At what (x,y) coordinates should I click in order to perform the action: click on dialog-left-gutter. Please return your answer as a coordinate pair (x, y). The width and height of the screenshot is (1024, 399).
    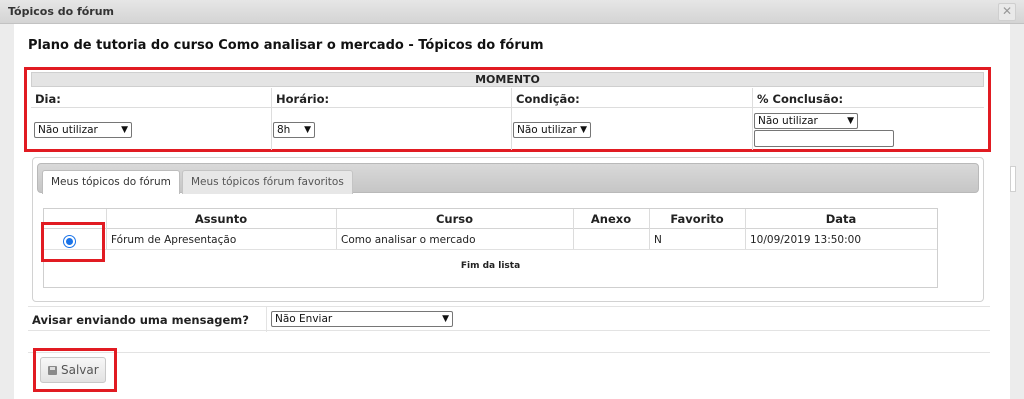
    Looking at the image, I should click on (7, 211).